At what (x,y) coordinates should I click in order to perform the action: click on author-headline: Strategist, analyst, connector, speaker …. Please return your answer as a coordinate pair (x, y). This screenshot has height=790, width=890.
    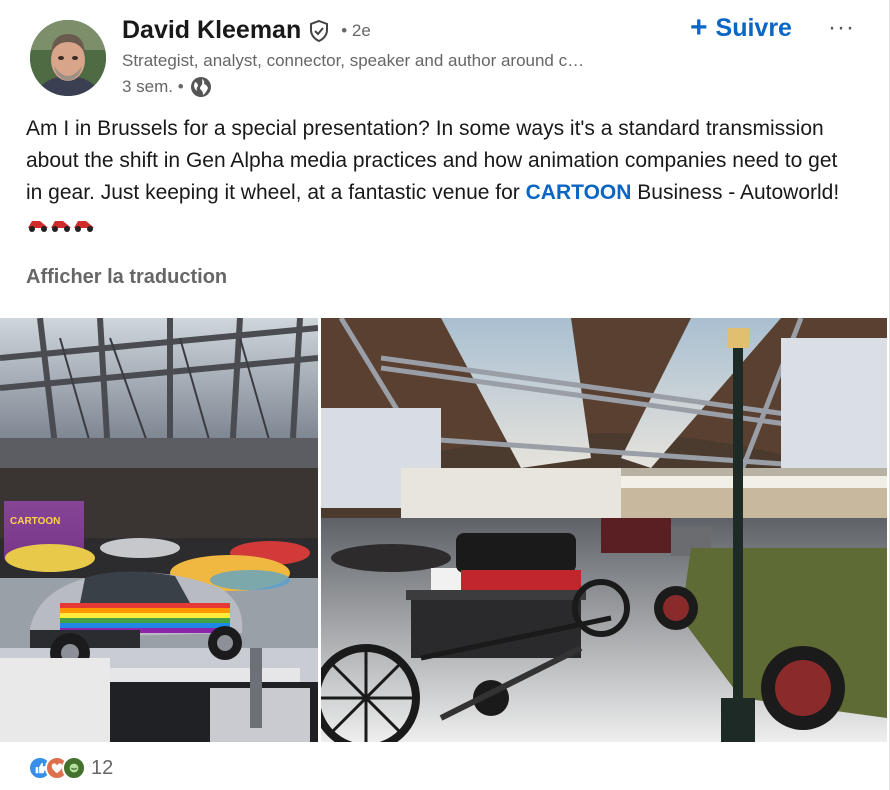
    Looking at the image, I should click on (353, 60).